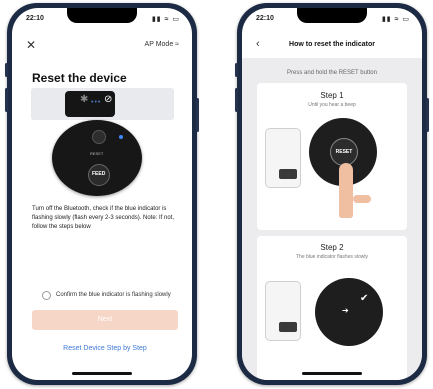 The image size is (433, 389). I want to click on step-1-card: Step 1 Until you hear a beep RESET, so click(332, 156).